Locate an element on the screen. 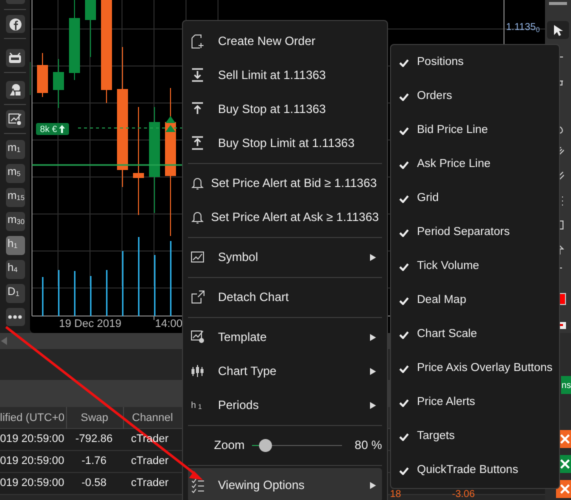 The height and width of the screenshot is (500, 571). table-cell-text: -0.58 is located at coordinates (94, 483).